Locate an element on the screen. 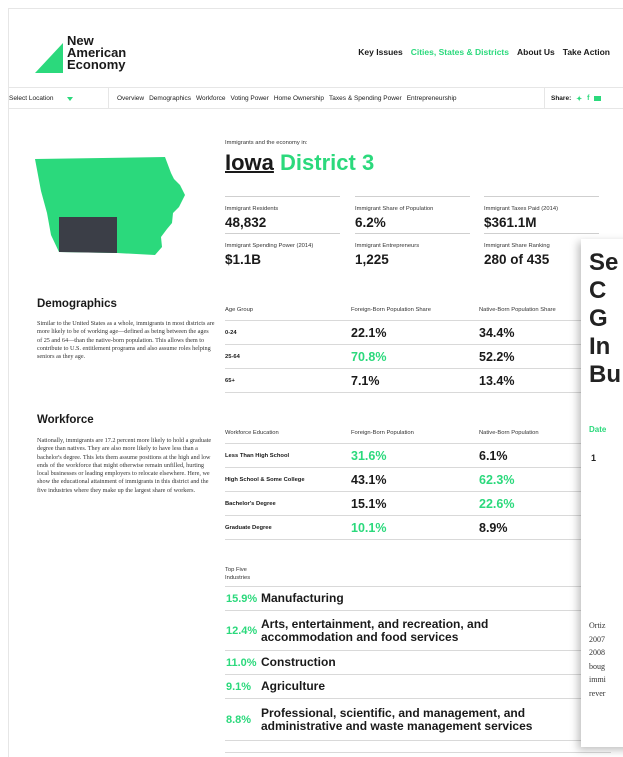  column-header: Workforce Education is located at coordinates (252, 433).